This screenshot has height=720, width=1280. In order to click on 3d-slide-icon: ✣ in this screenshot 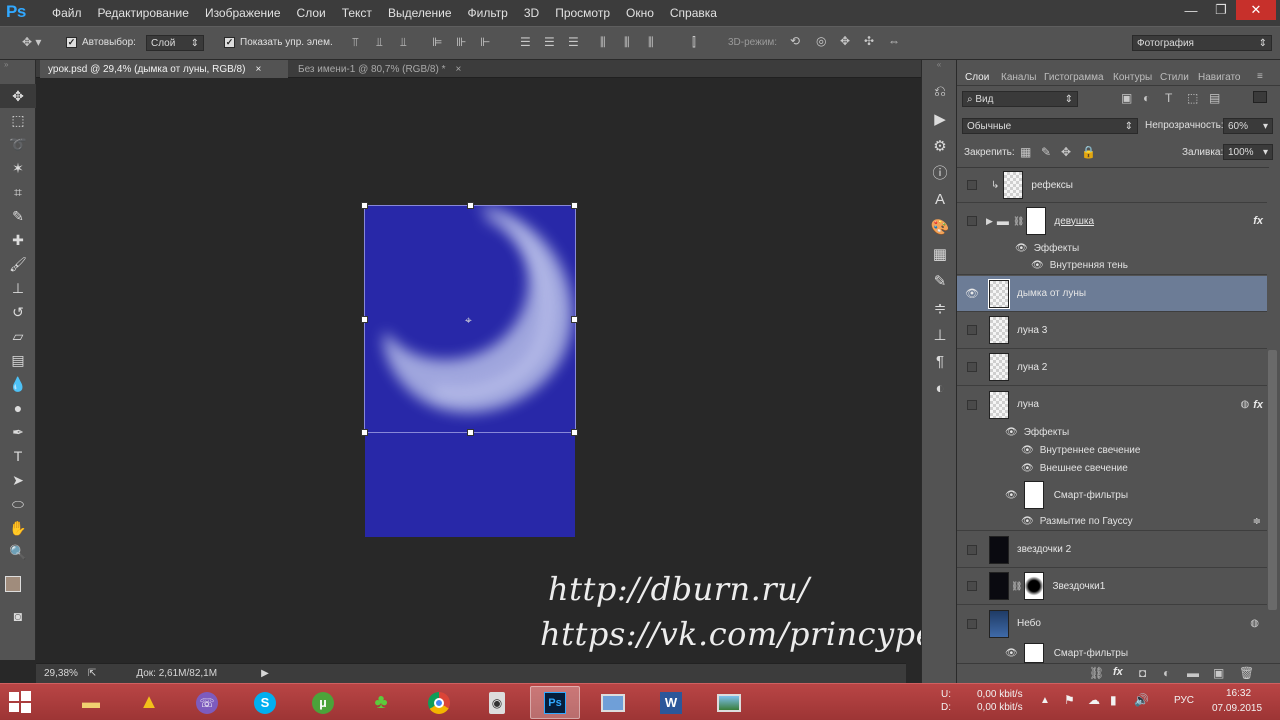, I will do `click(869, 41)`.